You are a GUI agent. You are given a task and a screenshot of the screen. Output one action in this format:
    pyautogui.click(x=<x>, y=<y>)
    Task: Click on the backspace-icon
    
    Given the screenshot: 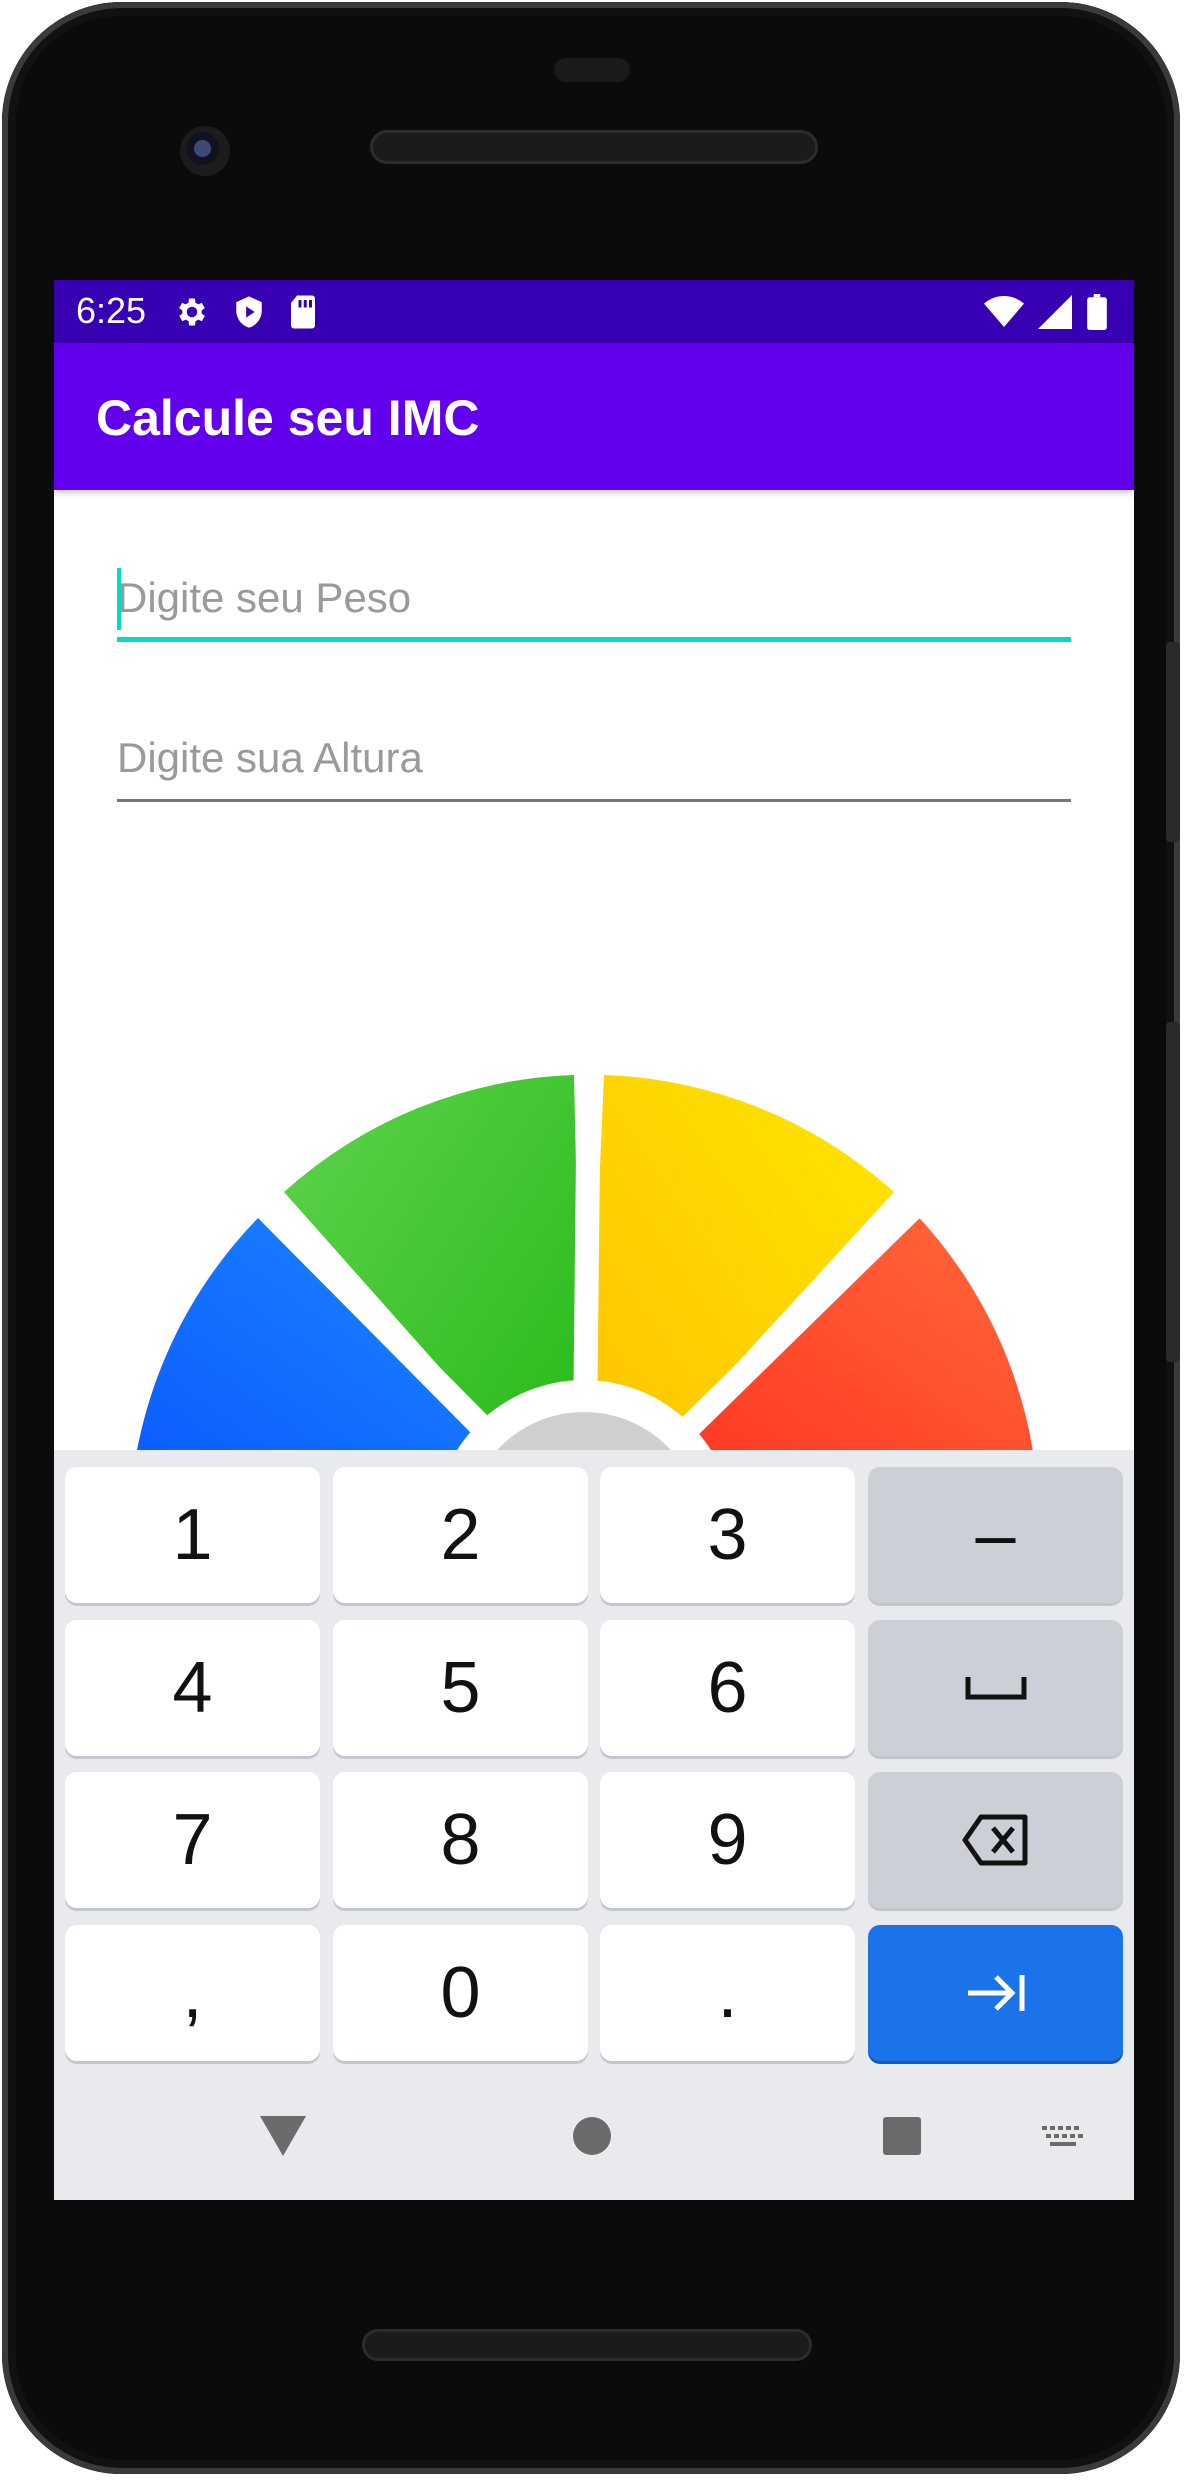 What is the action you would take?
    pyautogui.click(x=994, y=1840)
    